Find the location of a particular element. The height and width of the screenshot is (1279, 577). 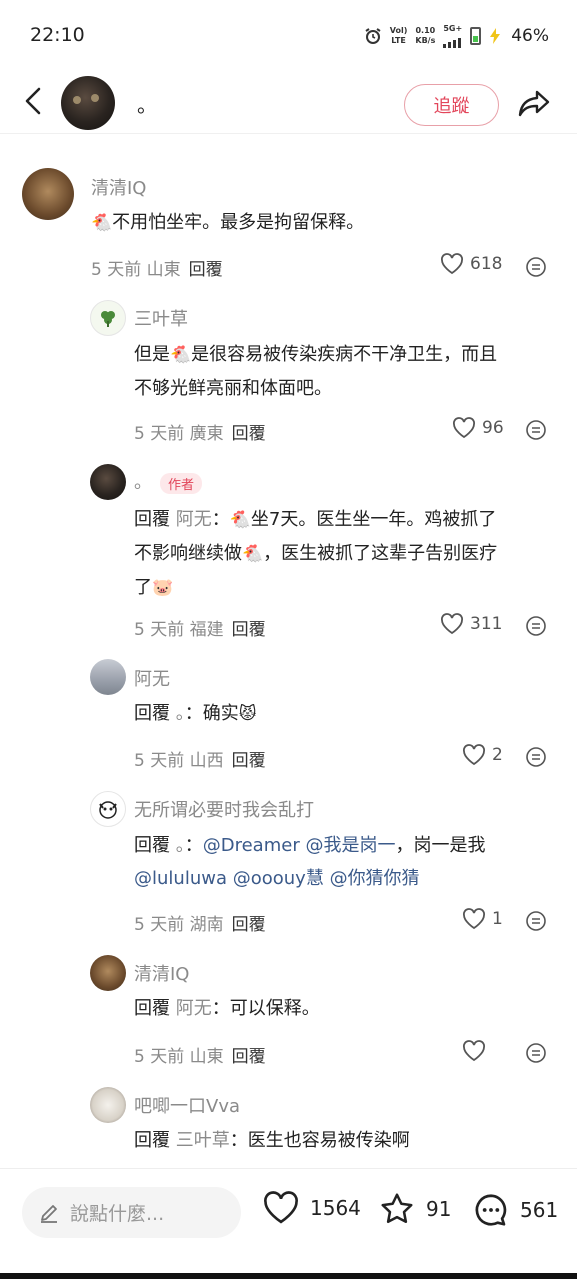

commenter-name: 吧唧一口Vva is located at coordinates (187, 1105).